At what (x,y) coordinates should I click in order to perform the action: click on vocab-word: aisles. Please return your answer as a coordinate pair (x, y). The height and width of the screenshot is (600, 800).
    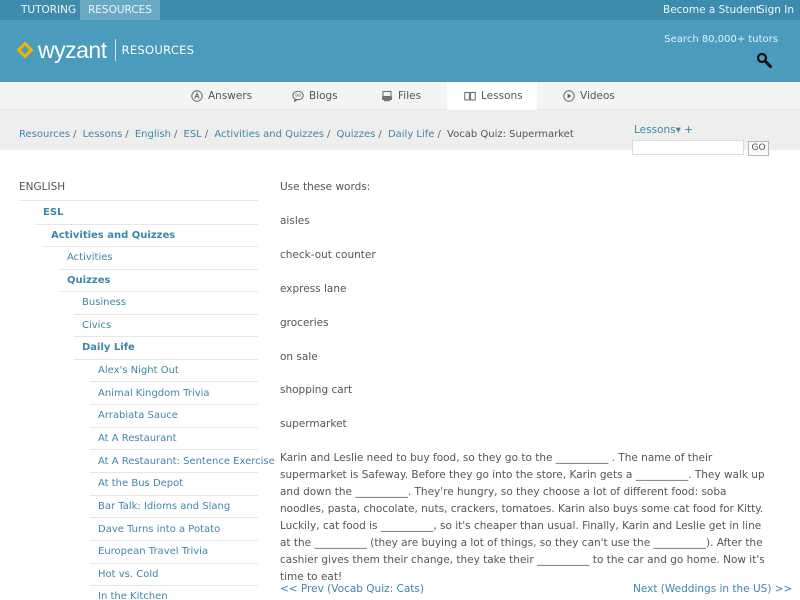
    Looking at the image, I should click on (295, 221).